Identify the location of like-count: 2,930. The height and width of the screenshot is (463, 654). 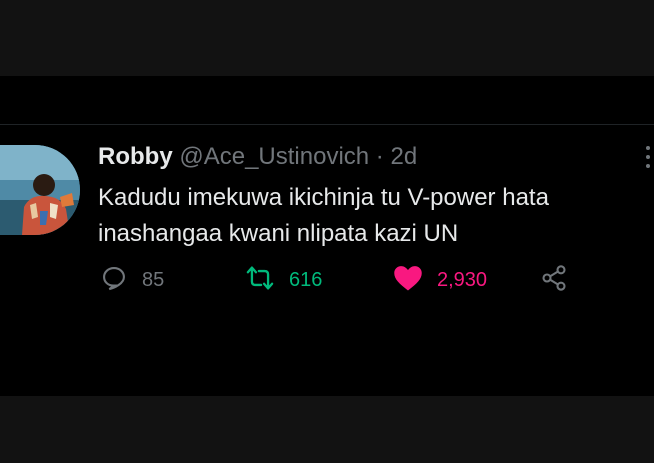
(462, 279).